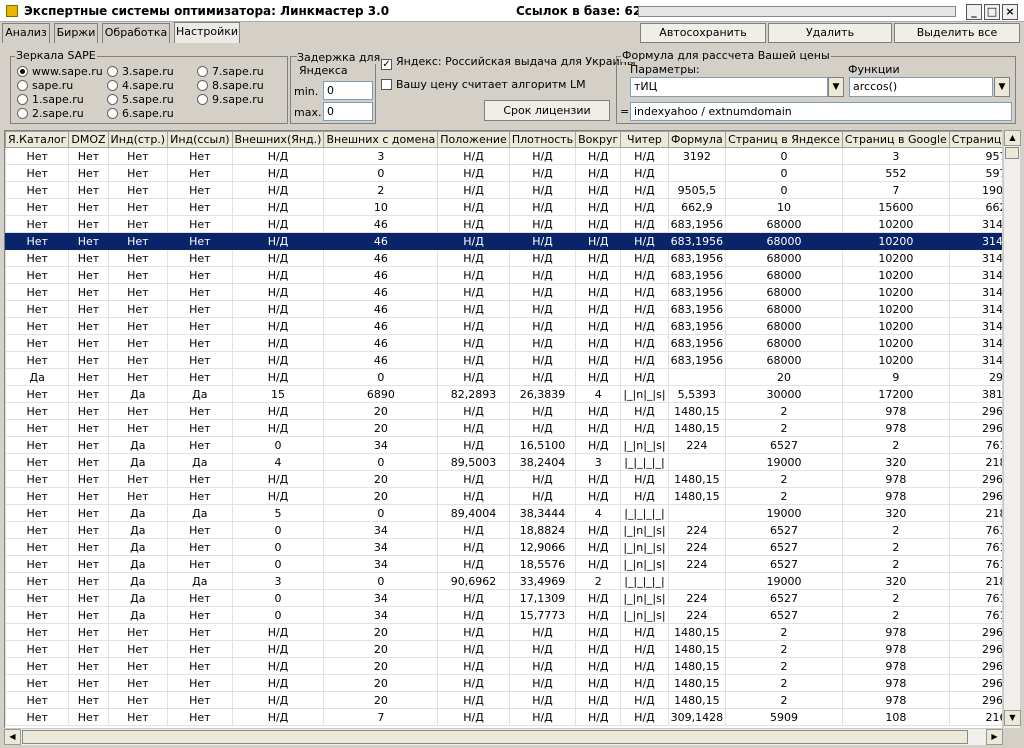  Describe the element at coordinates (140, 86) in the screenshot. I see `mirror-radio-4: 4.sape.ru` at that location.